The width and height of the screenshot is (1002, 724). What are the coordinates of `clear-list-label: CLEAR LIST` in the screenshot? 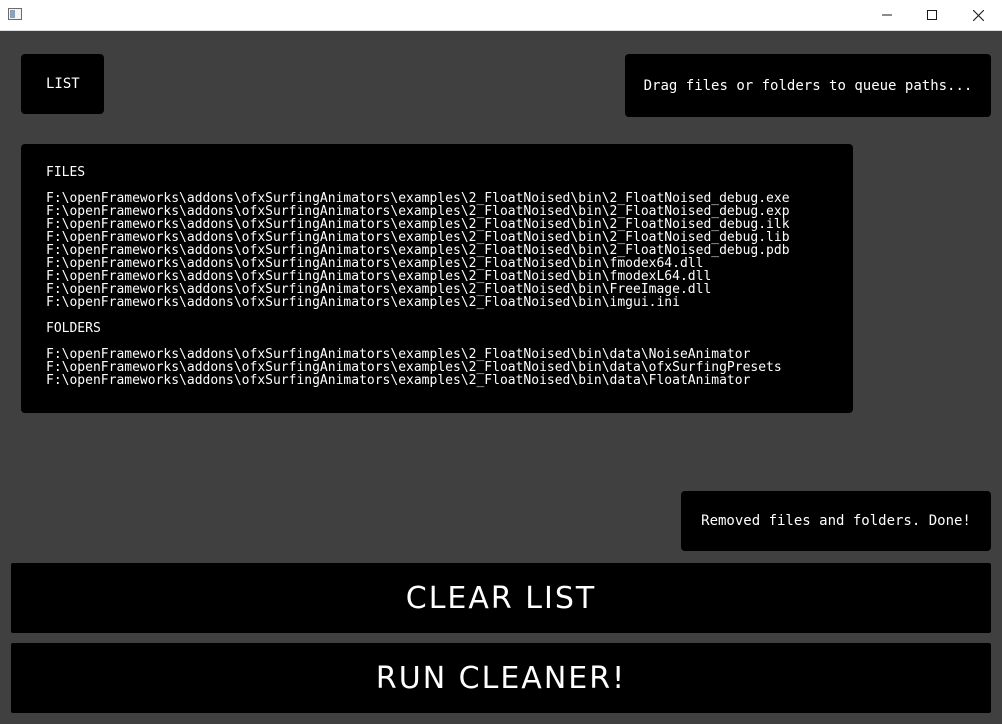 It's located at (501, 598).